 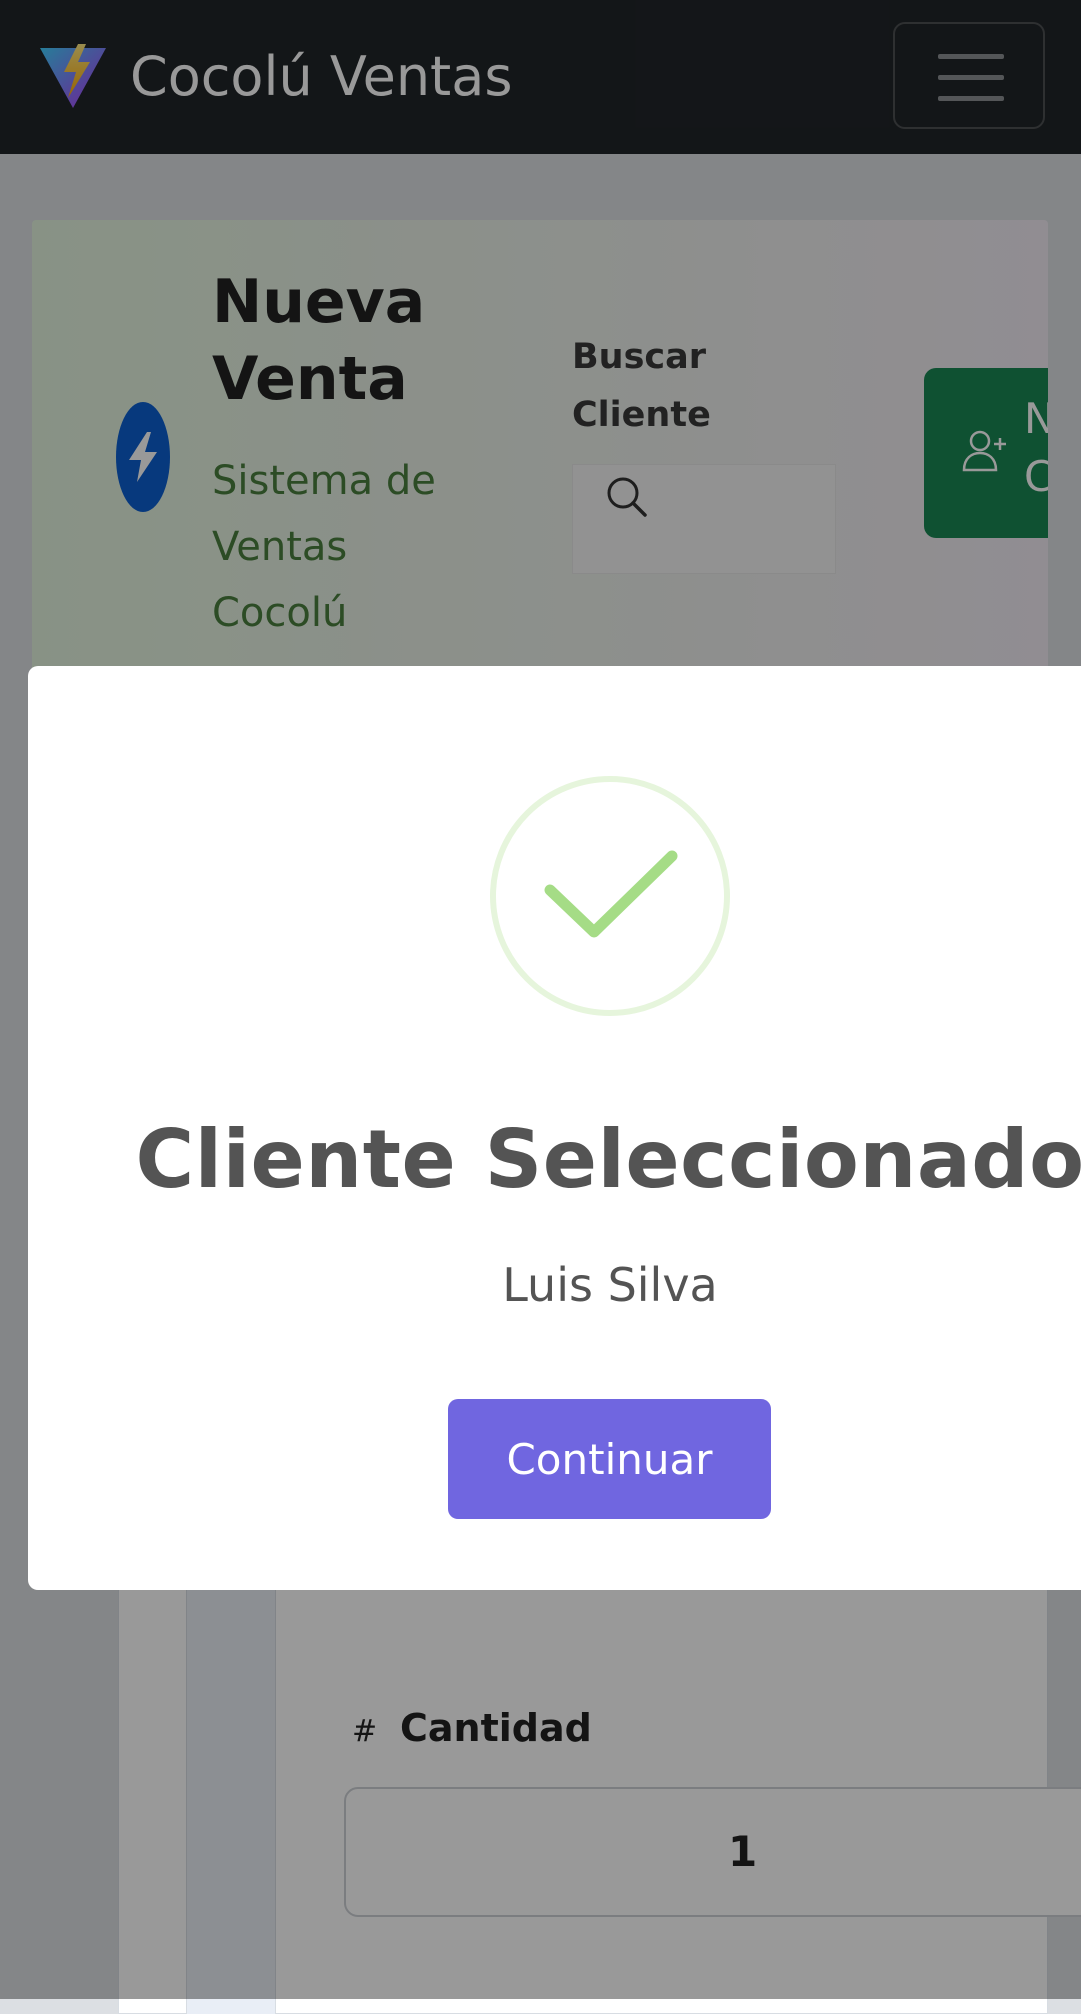 What do you see at coordinates (610, 1285) in the screenshot?
I see `dialog-text: Luis Silva` at bounding box center [610, 1285].